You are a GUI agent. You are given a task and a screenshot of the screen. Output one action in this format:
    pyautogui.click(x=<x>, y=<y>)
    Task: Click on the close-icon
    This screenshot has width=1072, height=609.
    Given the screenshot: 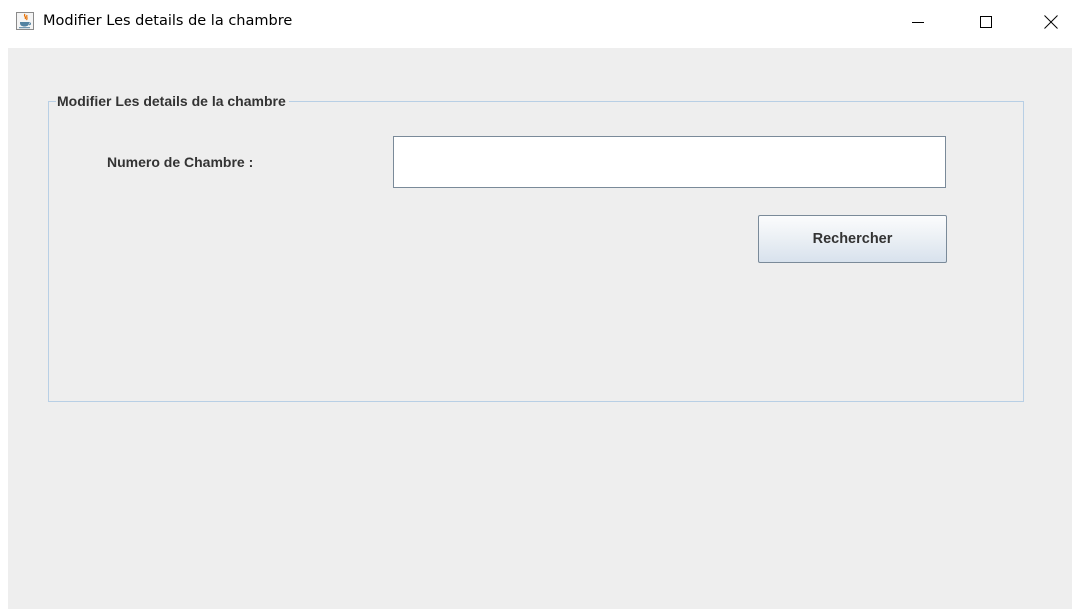 What is the action you would take?
    pyautogui.click(x=1051, y=22)
    